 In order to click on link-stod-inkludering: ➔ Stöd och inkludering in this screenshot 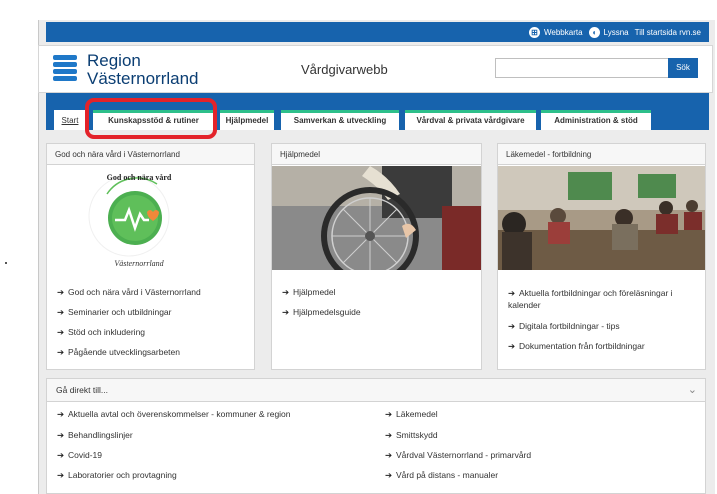, I will do `click(101, 332)`.